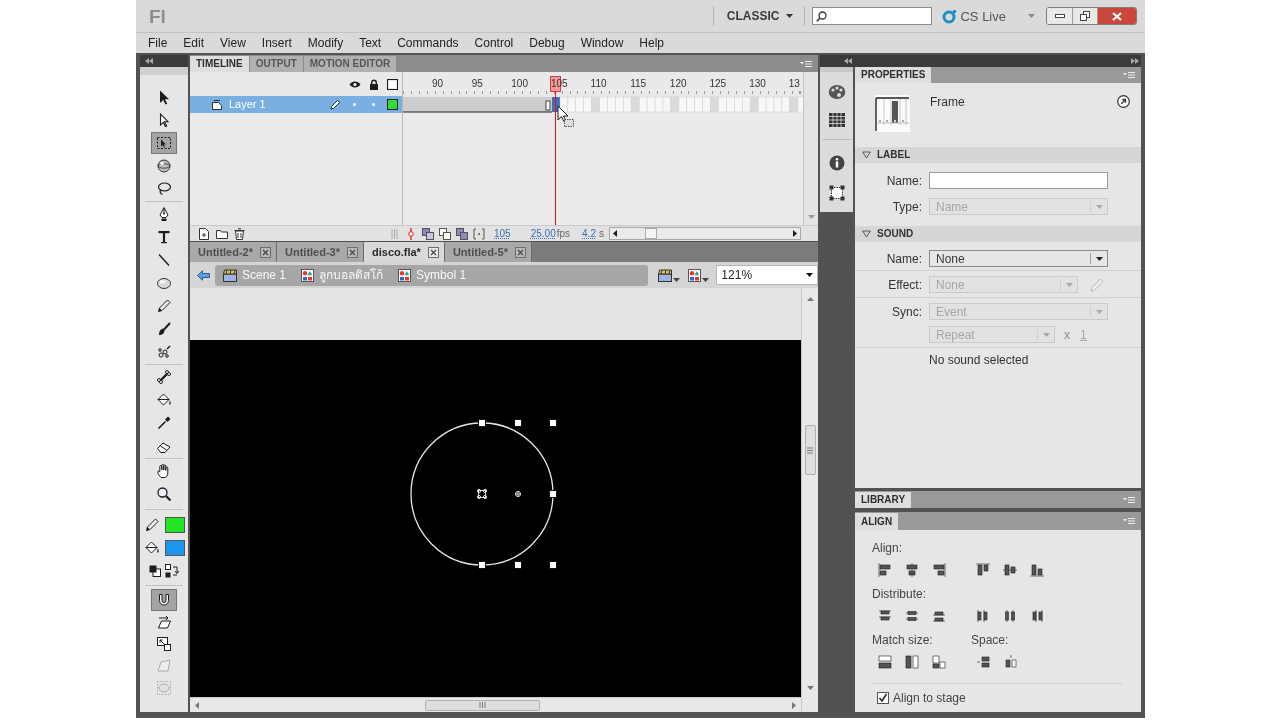  What do you see at coordinates (494, 43) in the screenshot?
I see `menu-item: Control` at bounding box center [494, 43].